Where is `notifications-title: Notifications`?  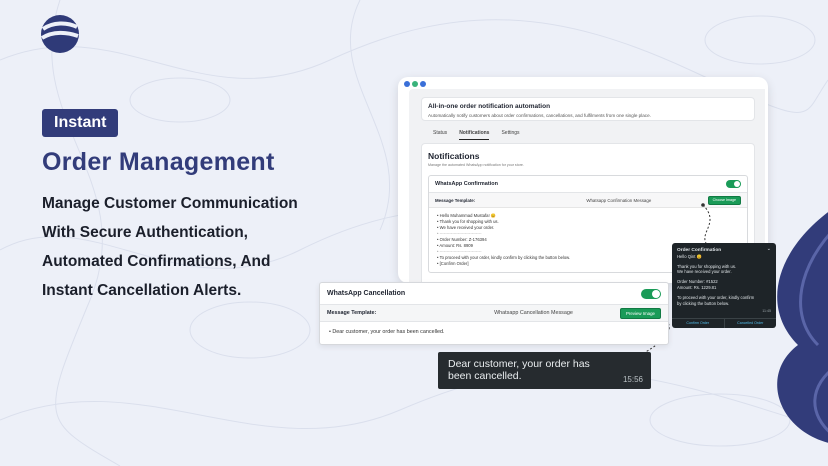
notifications-title: Notifications is located at coordinates (454, 156).